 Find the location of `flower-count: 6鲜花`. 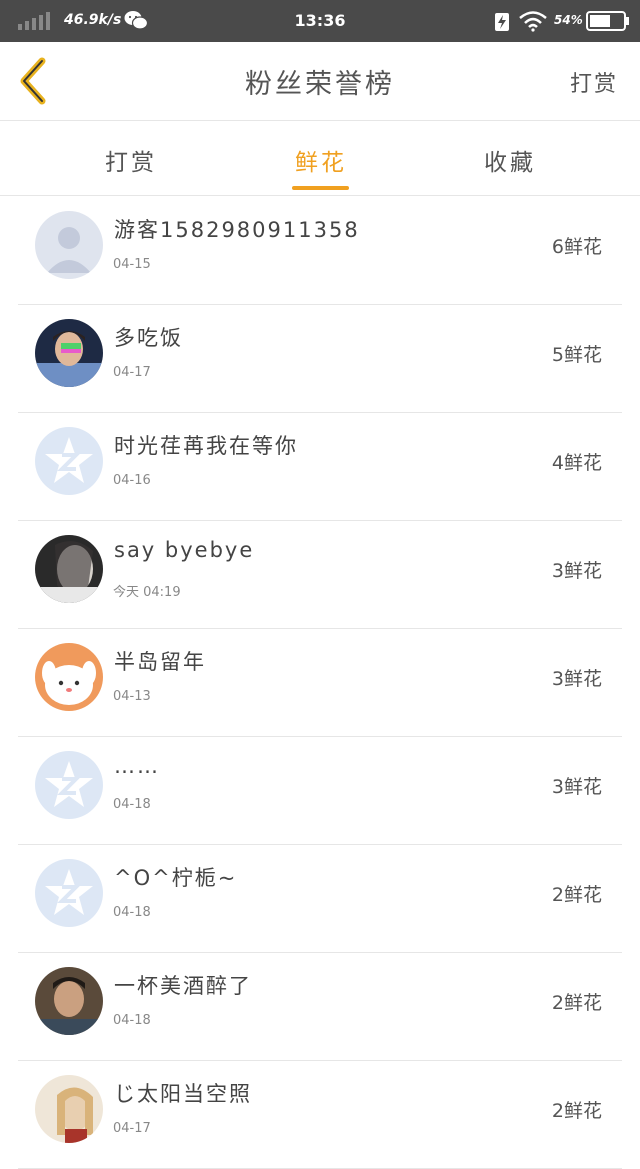

flower-count: 6鲜花 is located at coordinates (576, 247).